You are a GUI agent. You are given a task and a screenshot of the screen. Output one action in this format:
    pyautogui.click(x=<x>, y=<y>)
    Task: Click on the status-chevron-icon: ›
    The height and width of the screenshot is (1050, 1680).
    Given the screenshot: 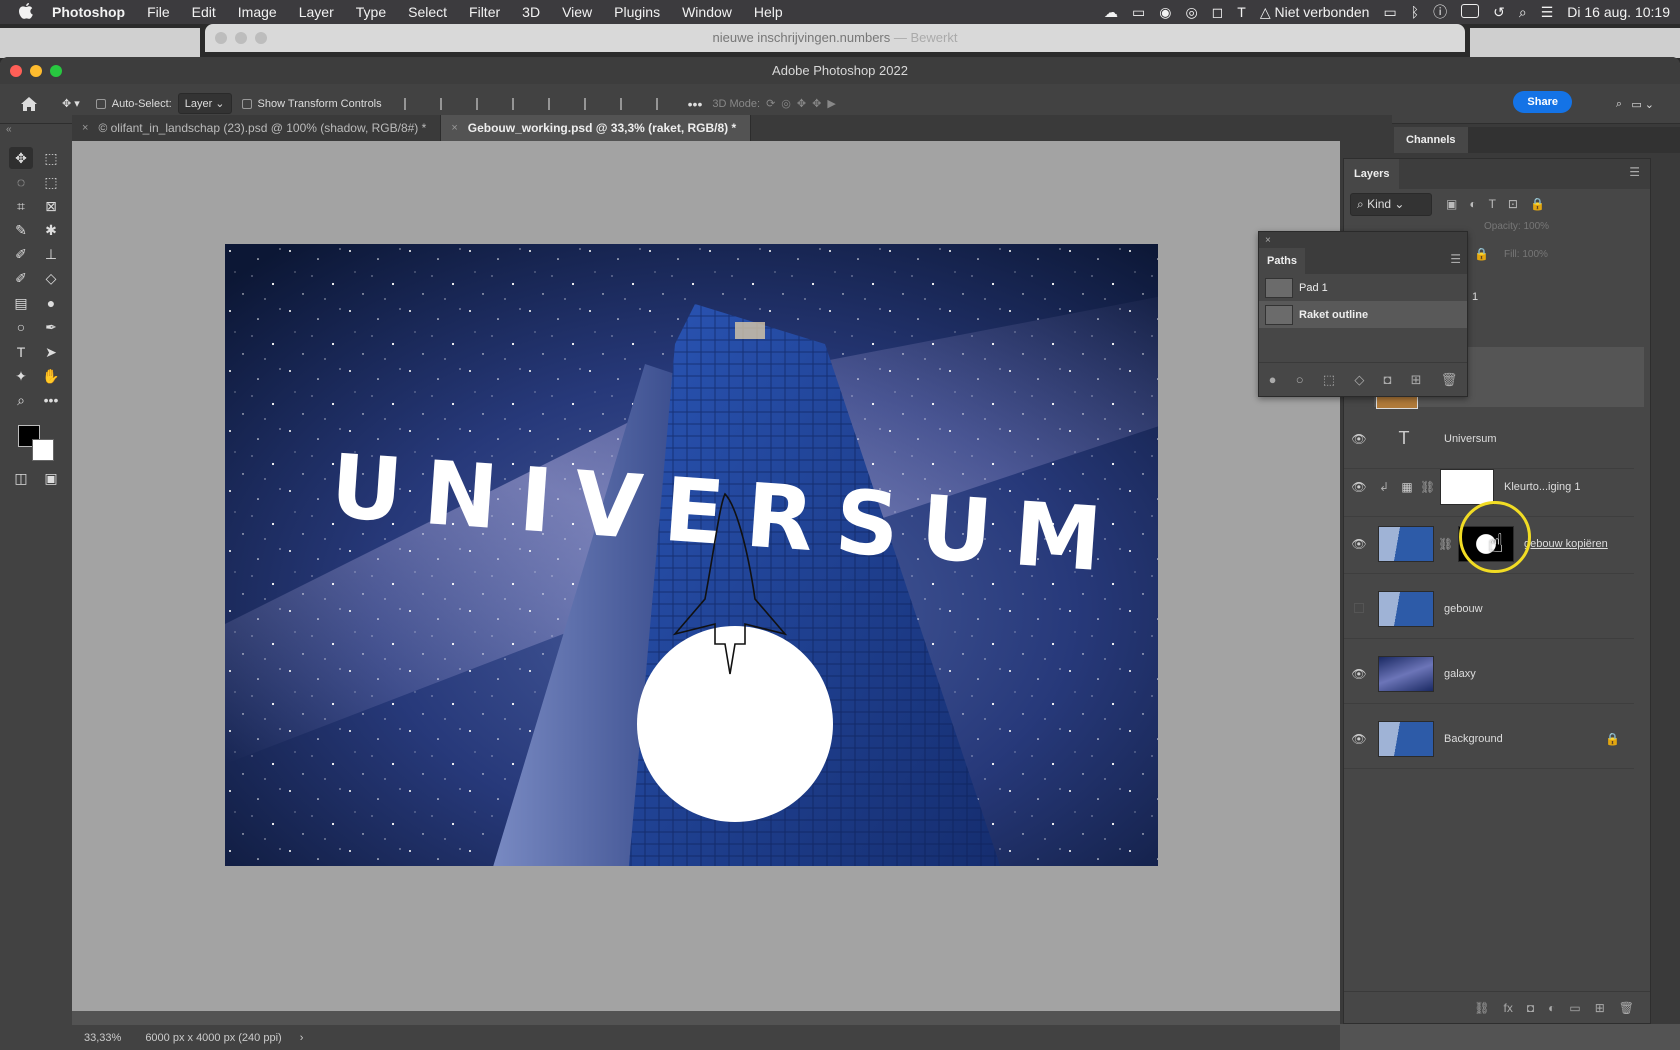 What is the action you would take?
    pyautogui.click(x=302, y=1038)
    